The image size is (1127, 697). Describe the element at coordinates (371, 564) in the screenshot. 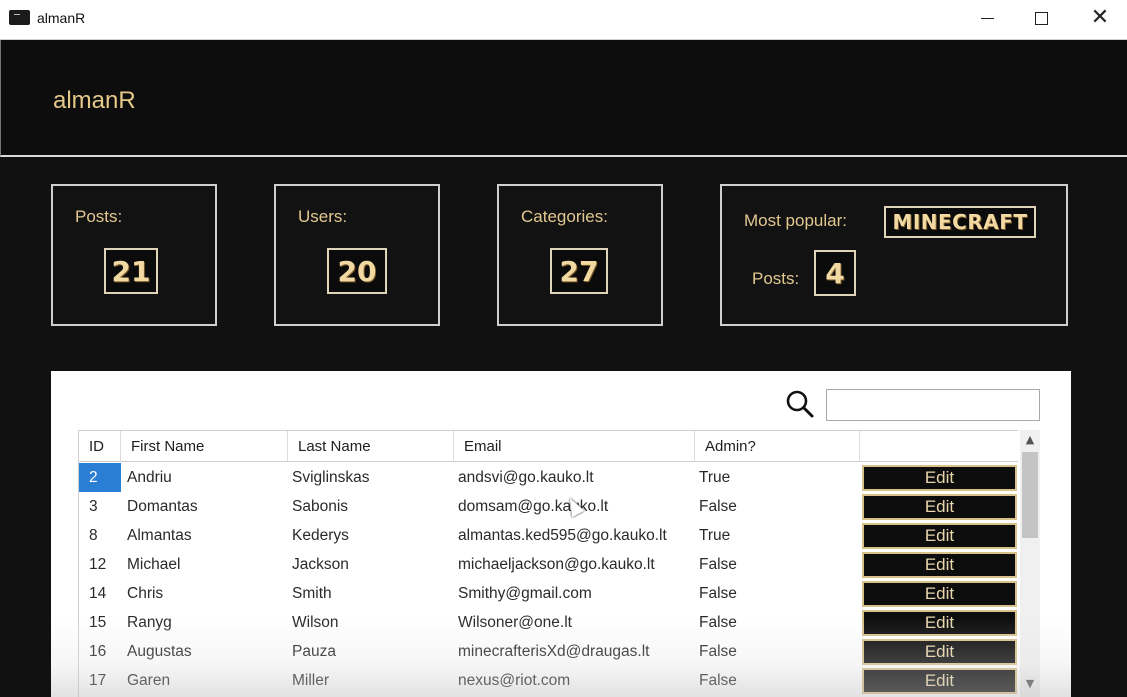

I see `cell-last-name: Jackson` at that location.